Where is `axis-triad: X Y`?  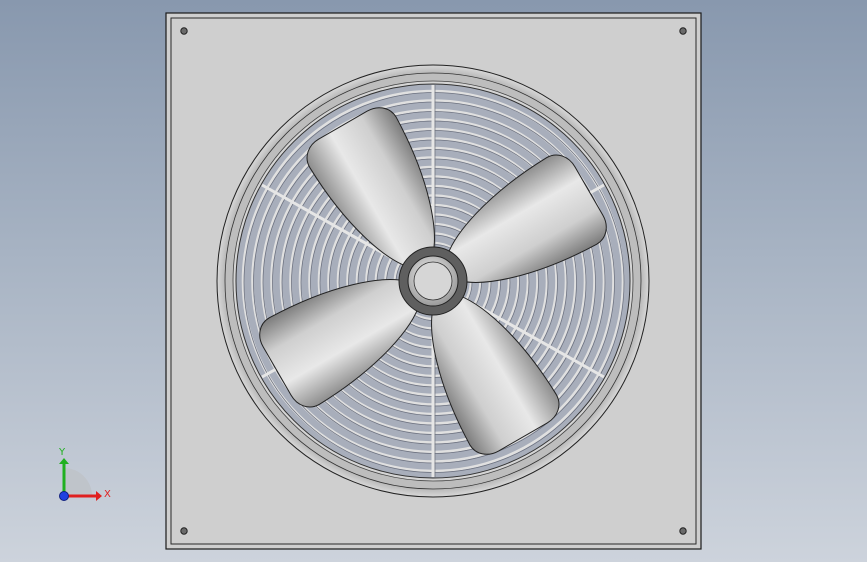
axis-triad: X Y is located at coordinates (85, 475).